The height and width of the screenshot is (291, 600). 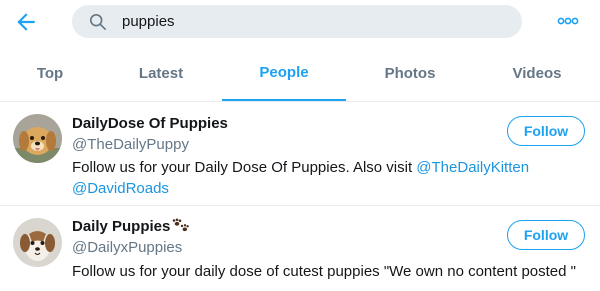 I want to click on user-handle: @DailyxPuppies, so click(x=127, y=247).